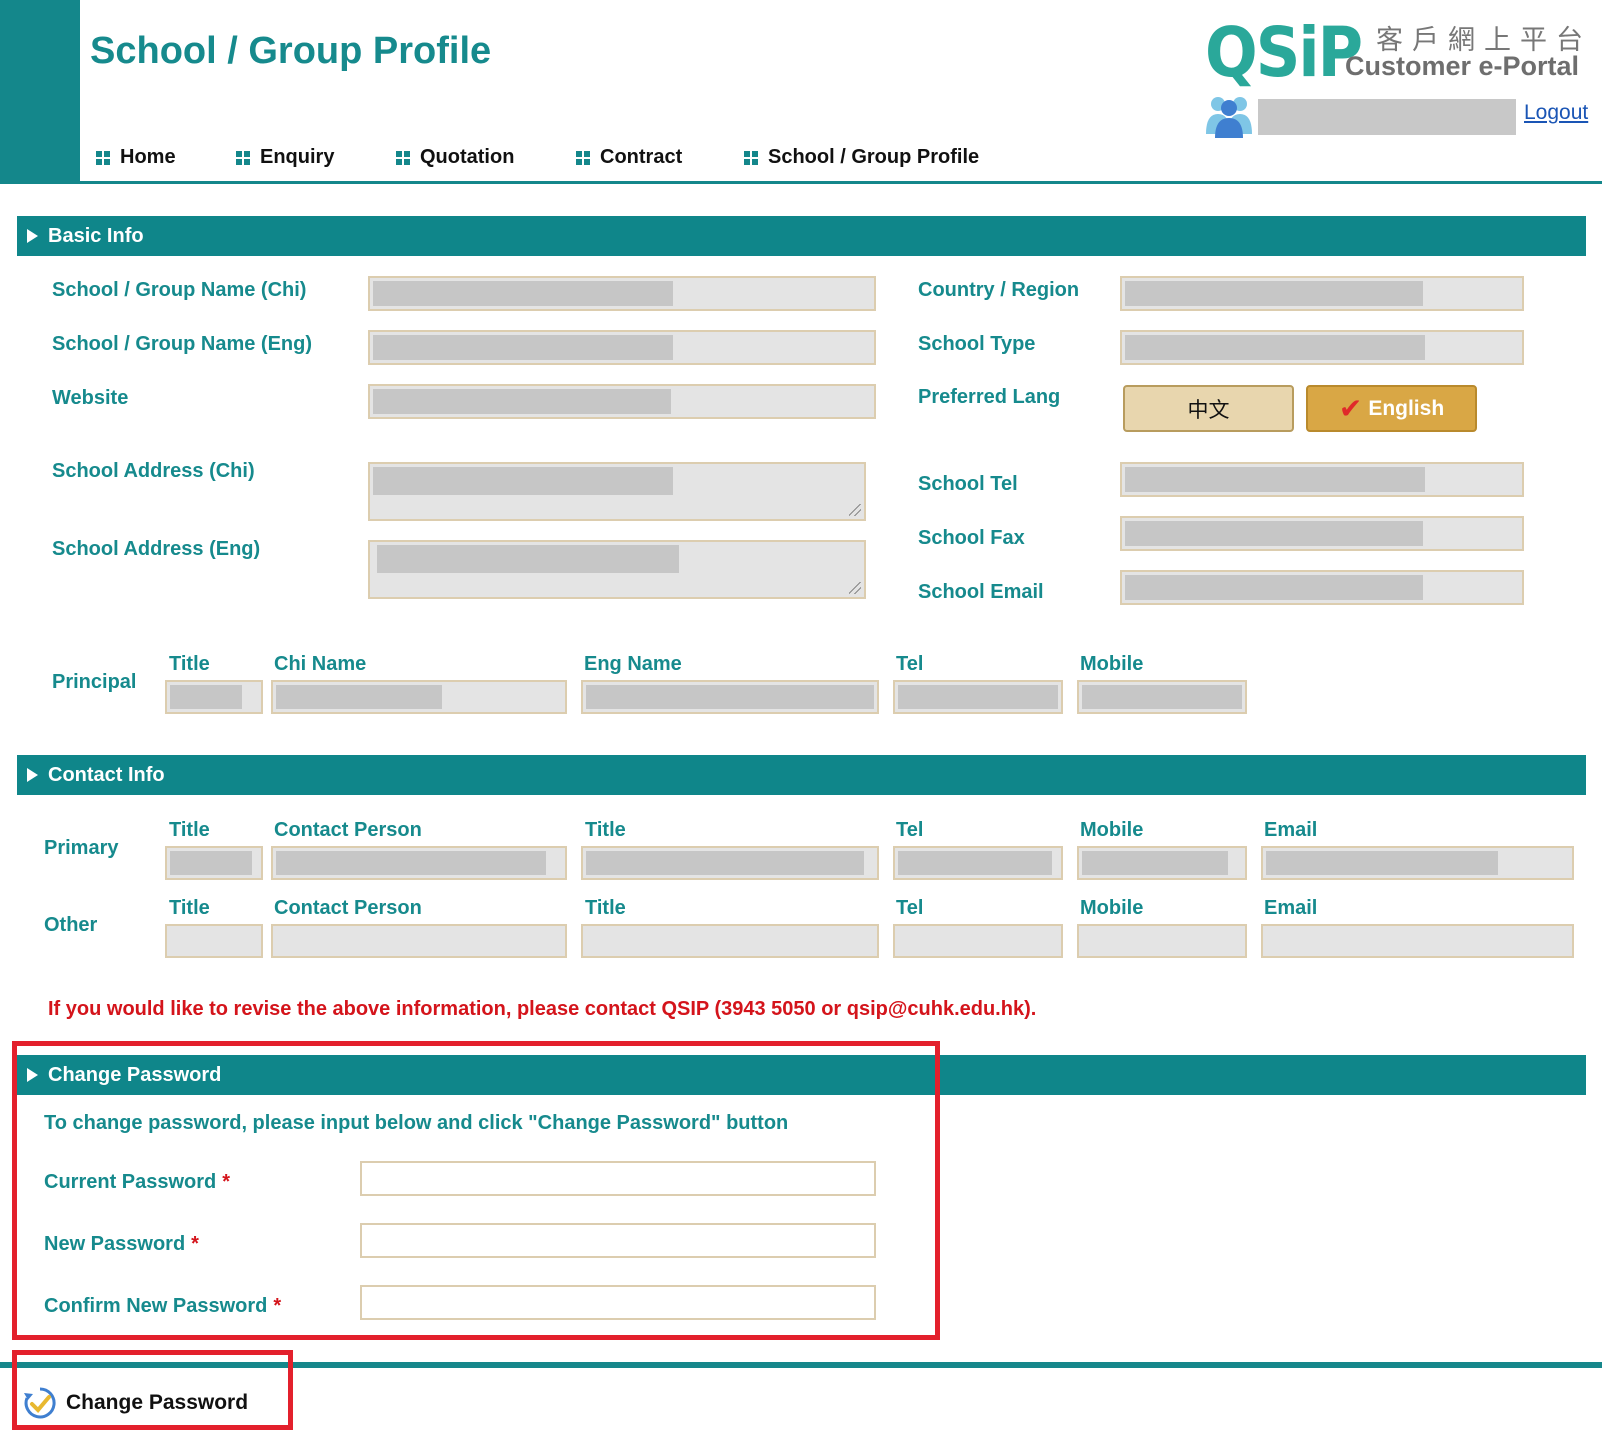 The width and height of the screenshot is (1602, 1430). I want to click on label-country-region: Country / Region, so click(999, 290).